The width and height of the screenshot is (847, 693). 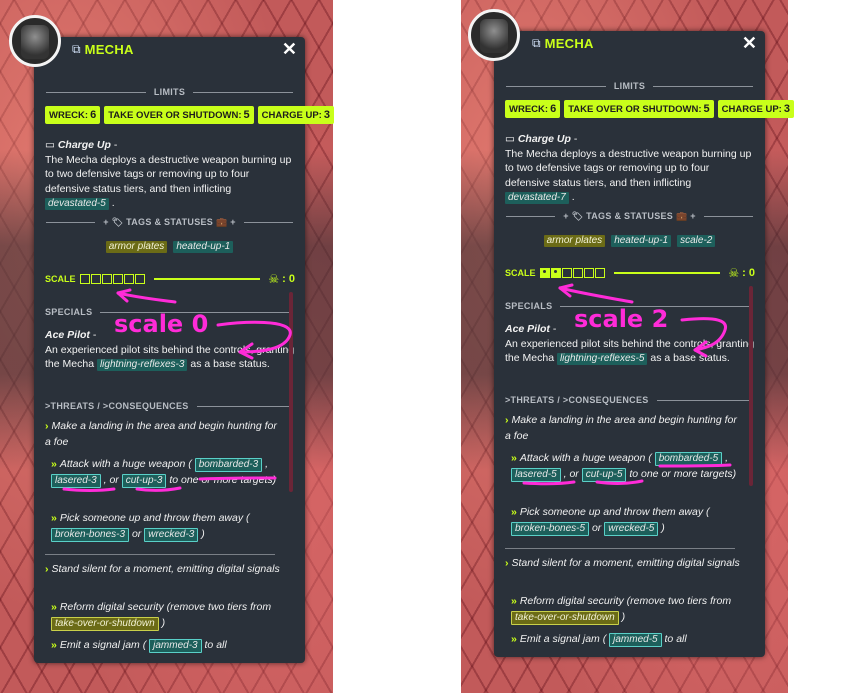 I want to click on status-tag: scale-2, so click(x=696, y=241).